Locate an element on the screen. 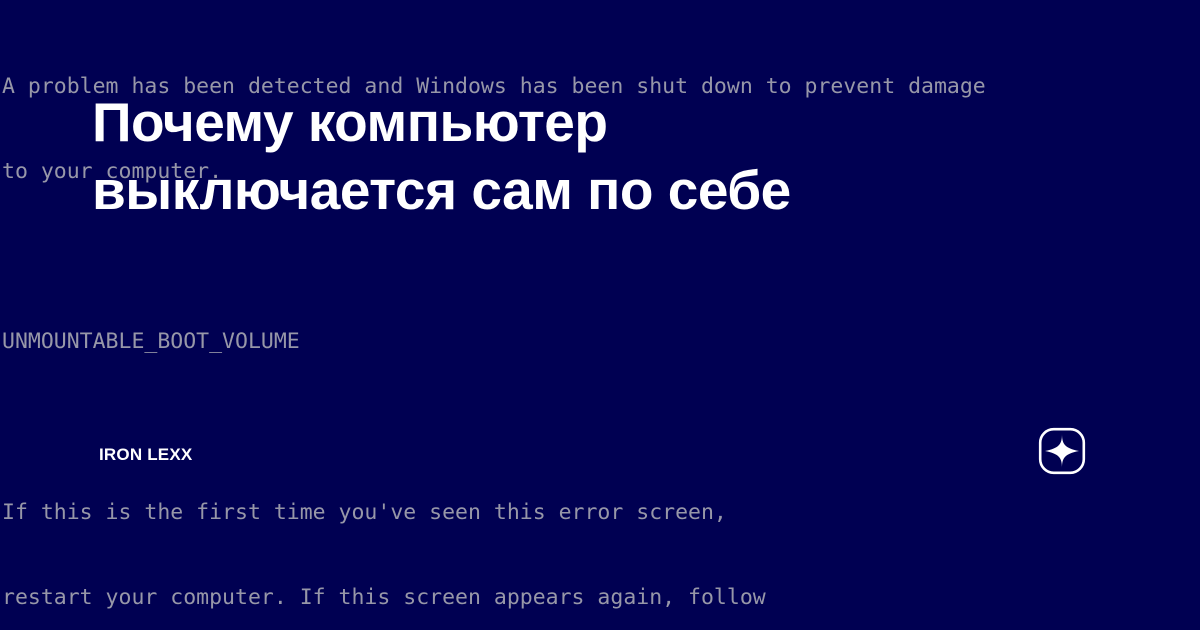 This screenshot has width=1200, height=630. bsod-stop-code: UNMOUNTABLE_BOOT_VOLUME is located at coordinates (151, 342).